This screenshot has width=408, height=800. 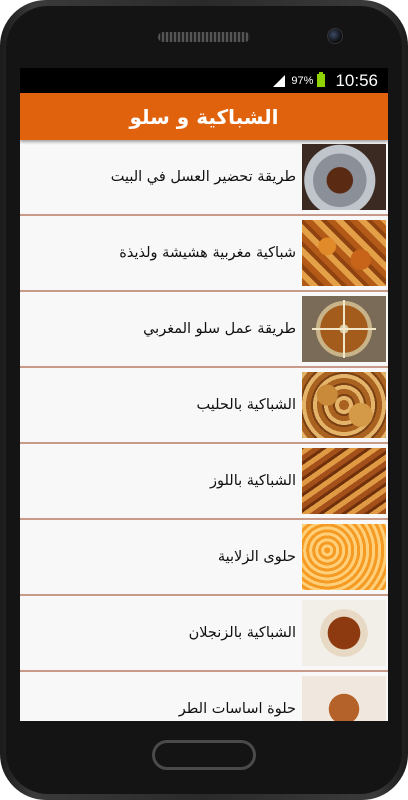 I want to click on list-item: شباكية مغربية هشيشة ولذيذة, so click(x=204, y=254).